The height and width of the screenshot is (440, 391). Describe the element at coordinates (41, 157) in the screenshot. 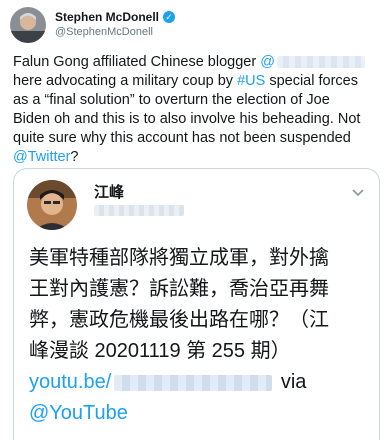

I see `twitter-mention-link: @Twitter` at that location.